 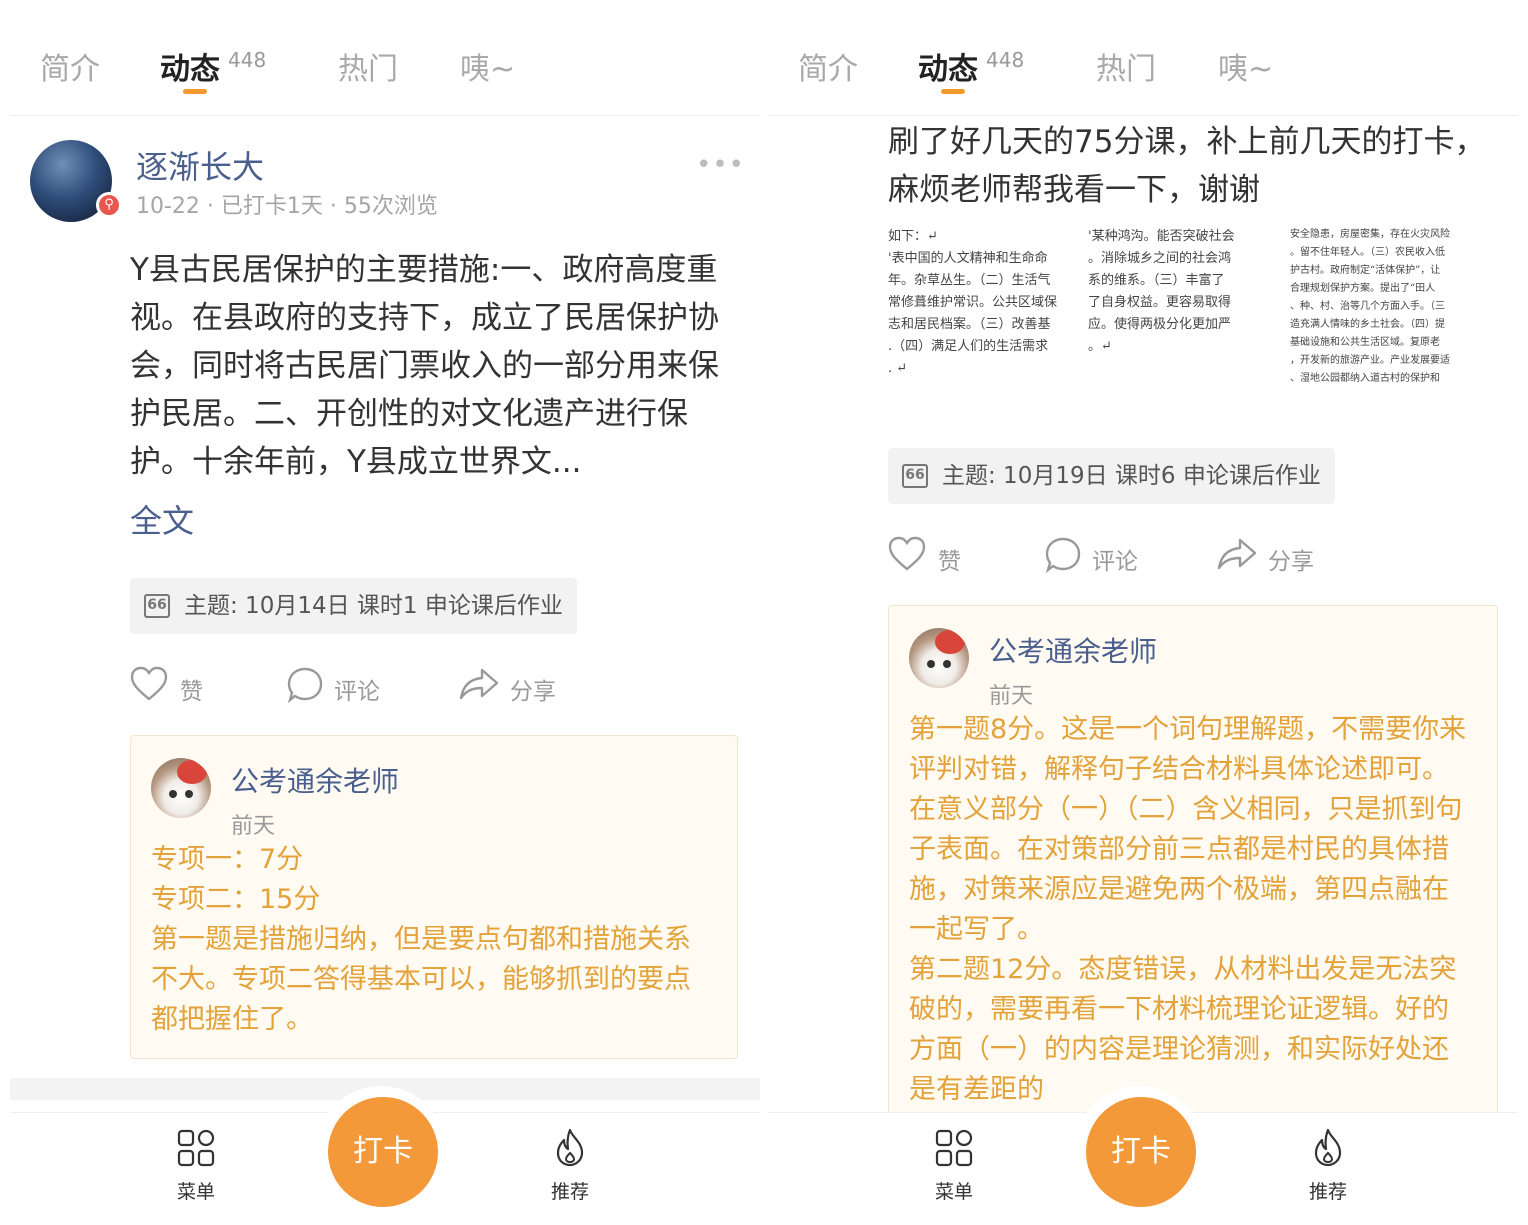 What do you see at coordinates (236, 899) in the screenshot?
I see `comment-line: 专项二：15分` at bounding box center [236, 899].